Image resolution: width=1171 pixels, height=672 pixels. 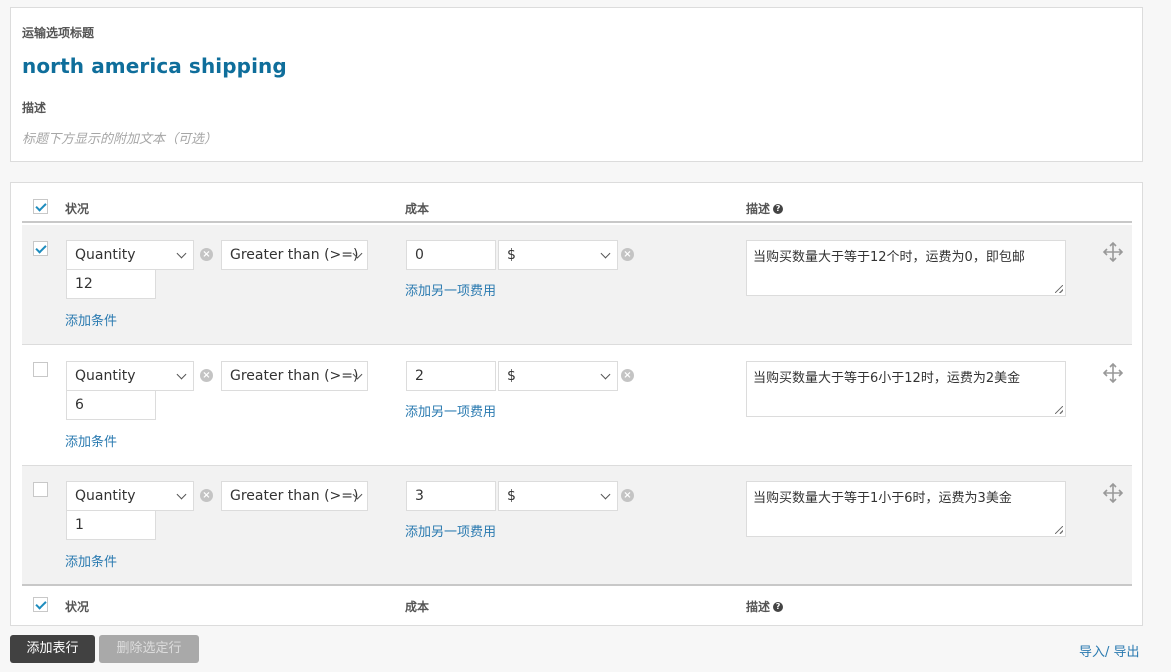 I want to click on row-description-textarea: 当购买数量大于等于12个时，运费为0，即包邮, so click(x=906, y=268).